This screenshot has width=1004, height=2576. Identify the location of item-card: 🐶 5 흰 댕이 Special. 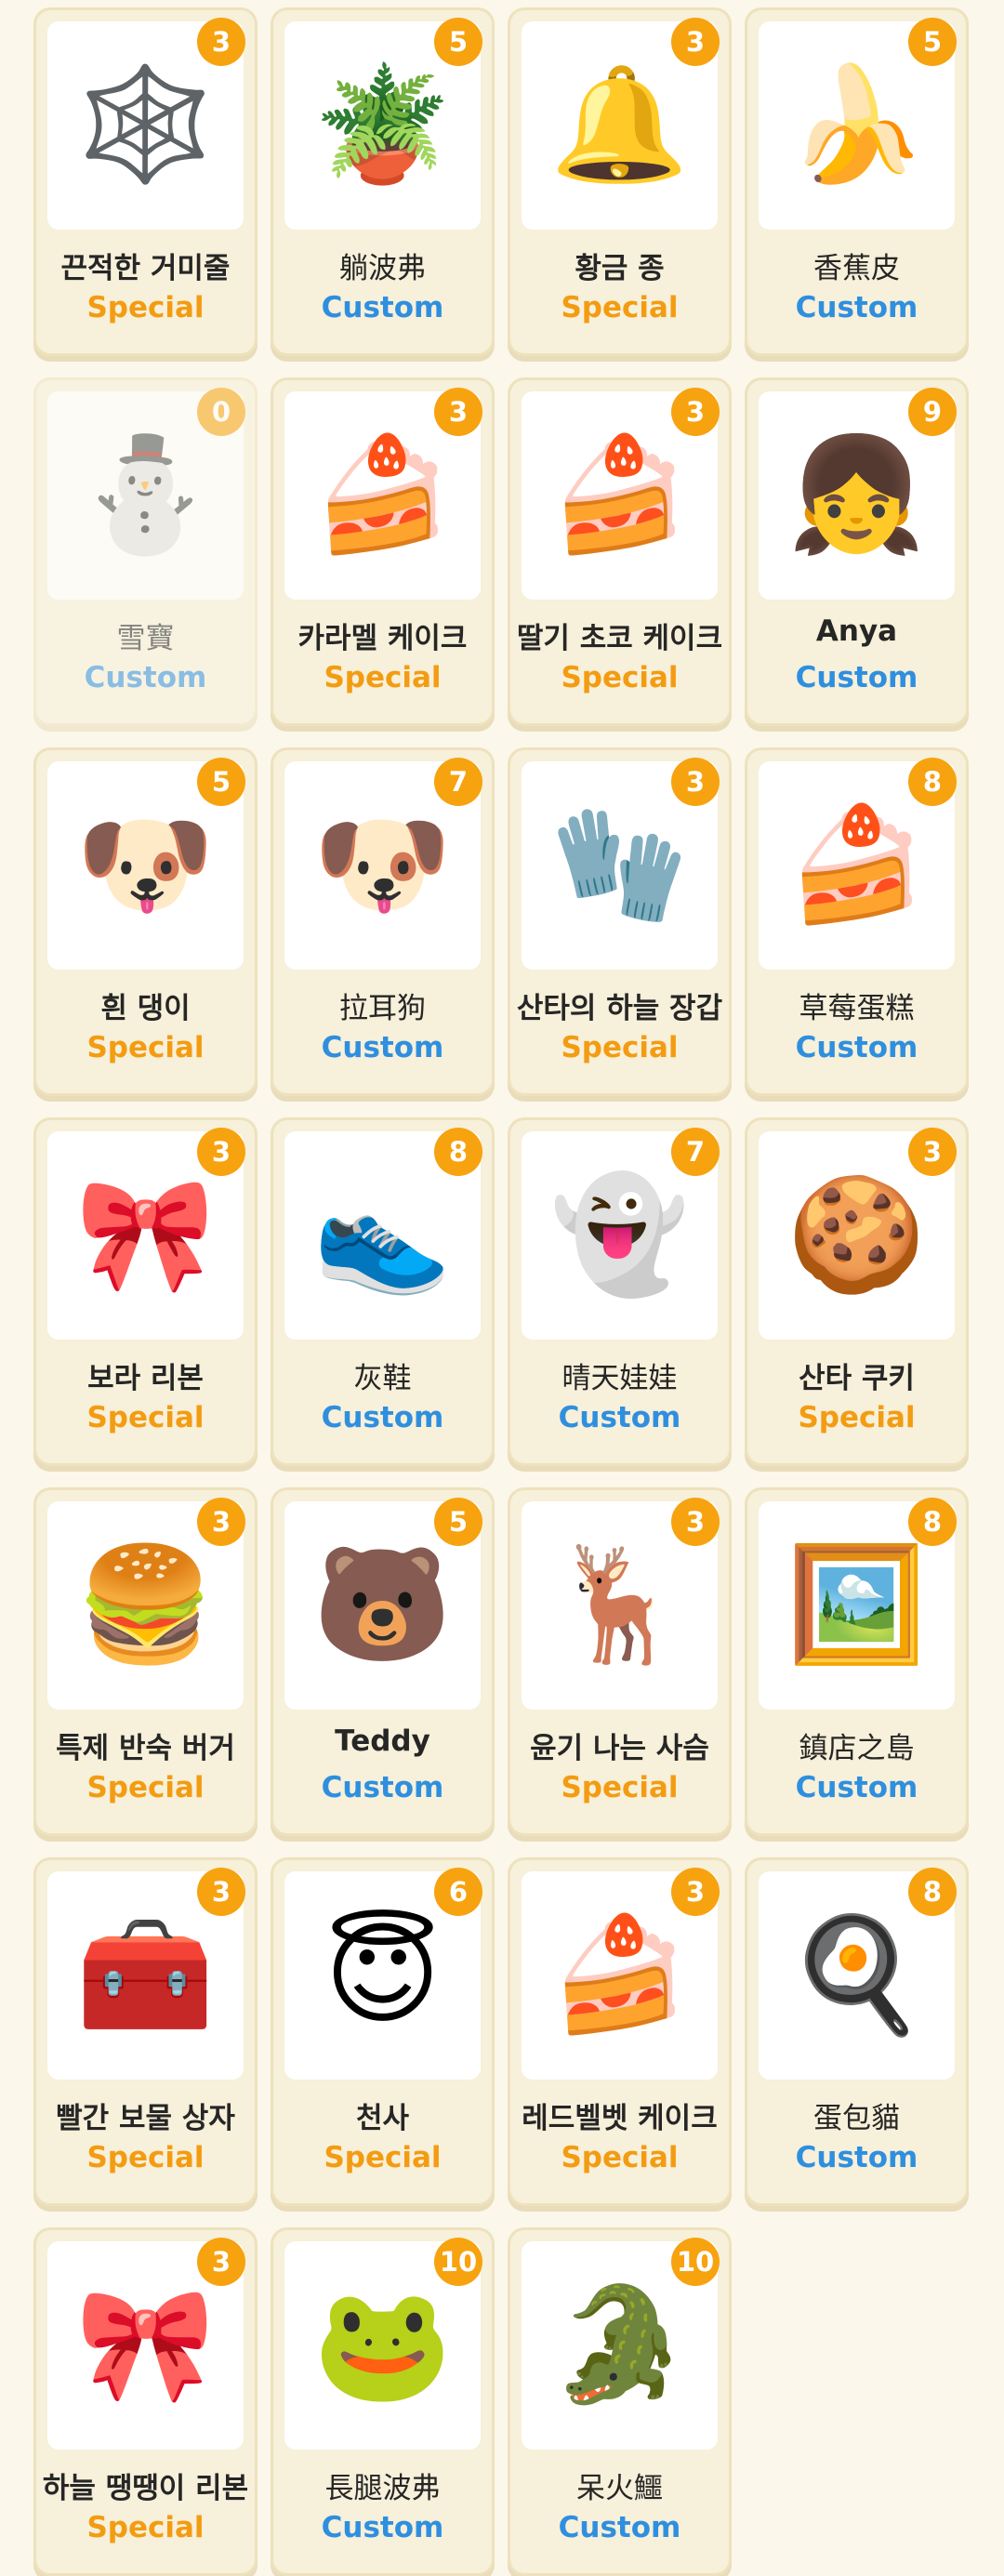
(145, 921).